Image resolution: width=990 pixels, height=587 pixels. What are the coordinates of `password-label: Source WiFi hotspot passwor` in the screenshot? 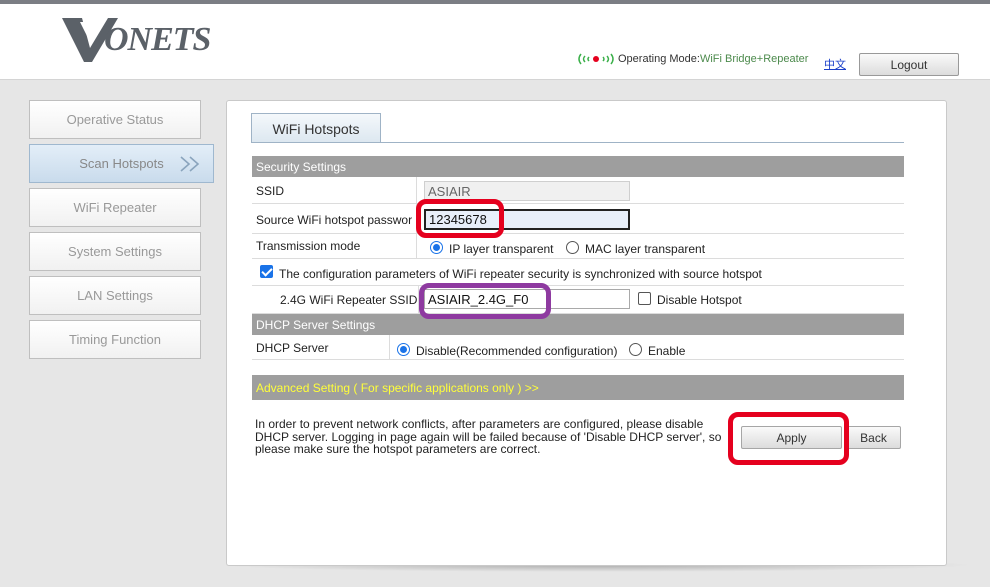 It's located at (334, 220).